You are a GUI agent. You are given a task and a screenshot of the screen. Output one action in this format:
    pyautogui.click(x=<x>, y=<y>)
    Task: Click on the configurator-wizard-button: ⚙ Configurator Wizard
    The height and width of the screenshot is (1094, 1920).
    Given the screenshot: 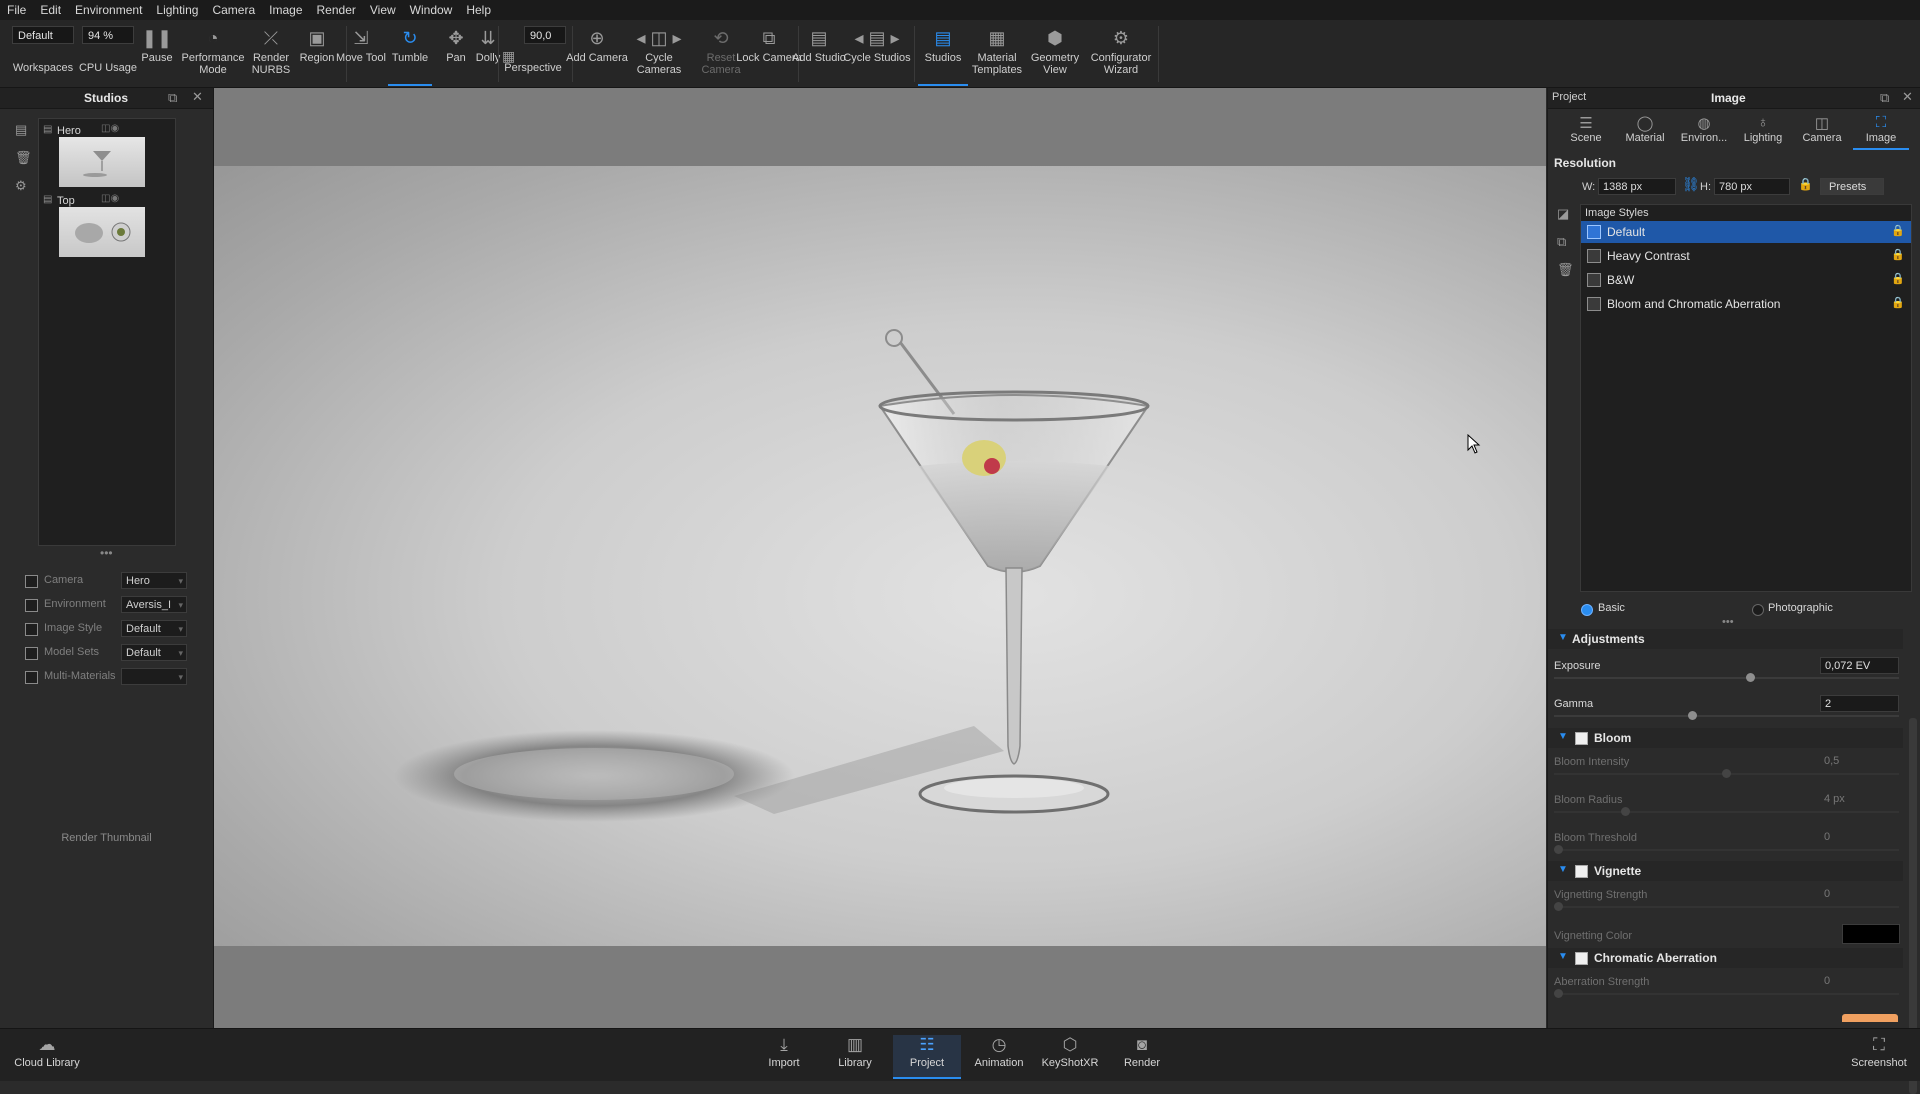 What is the action you would take?
    pyautogui.click(x=1121, y=54)
    